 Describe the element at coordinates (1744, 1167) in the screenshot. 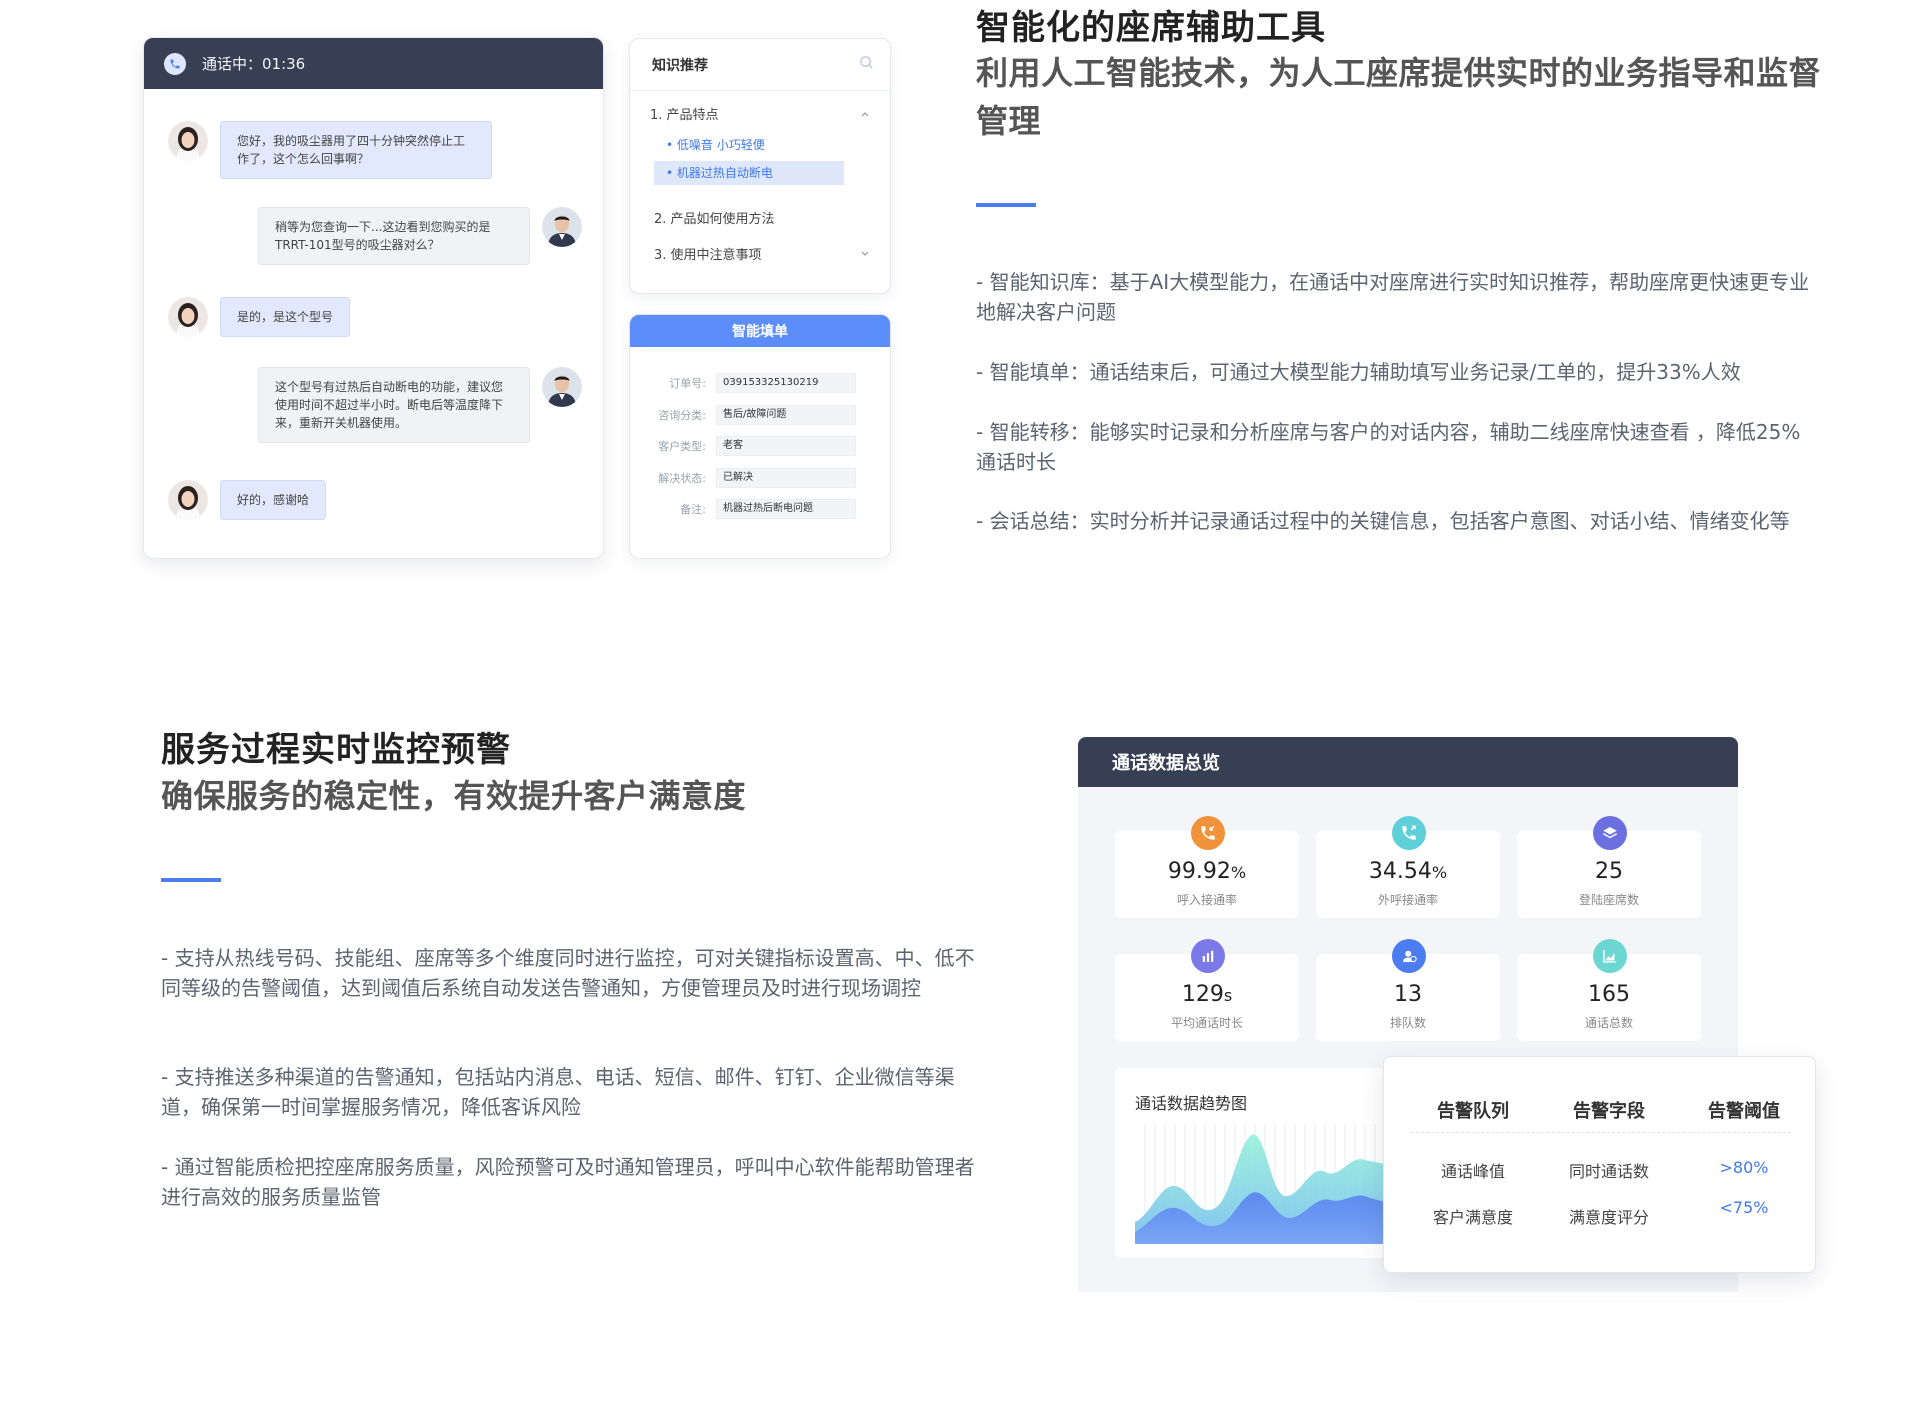

I see `table-cell-threshold: >80%` at that location.